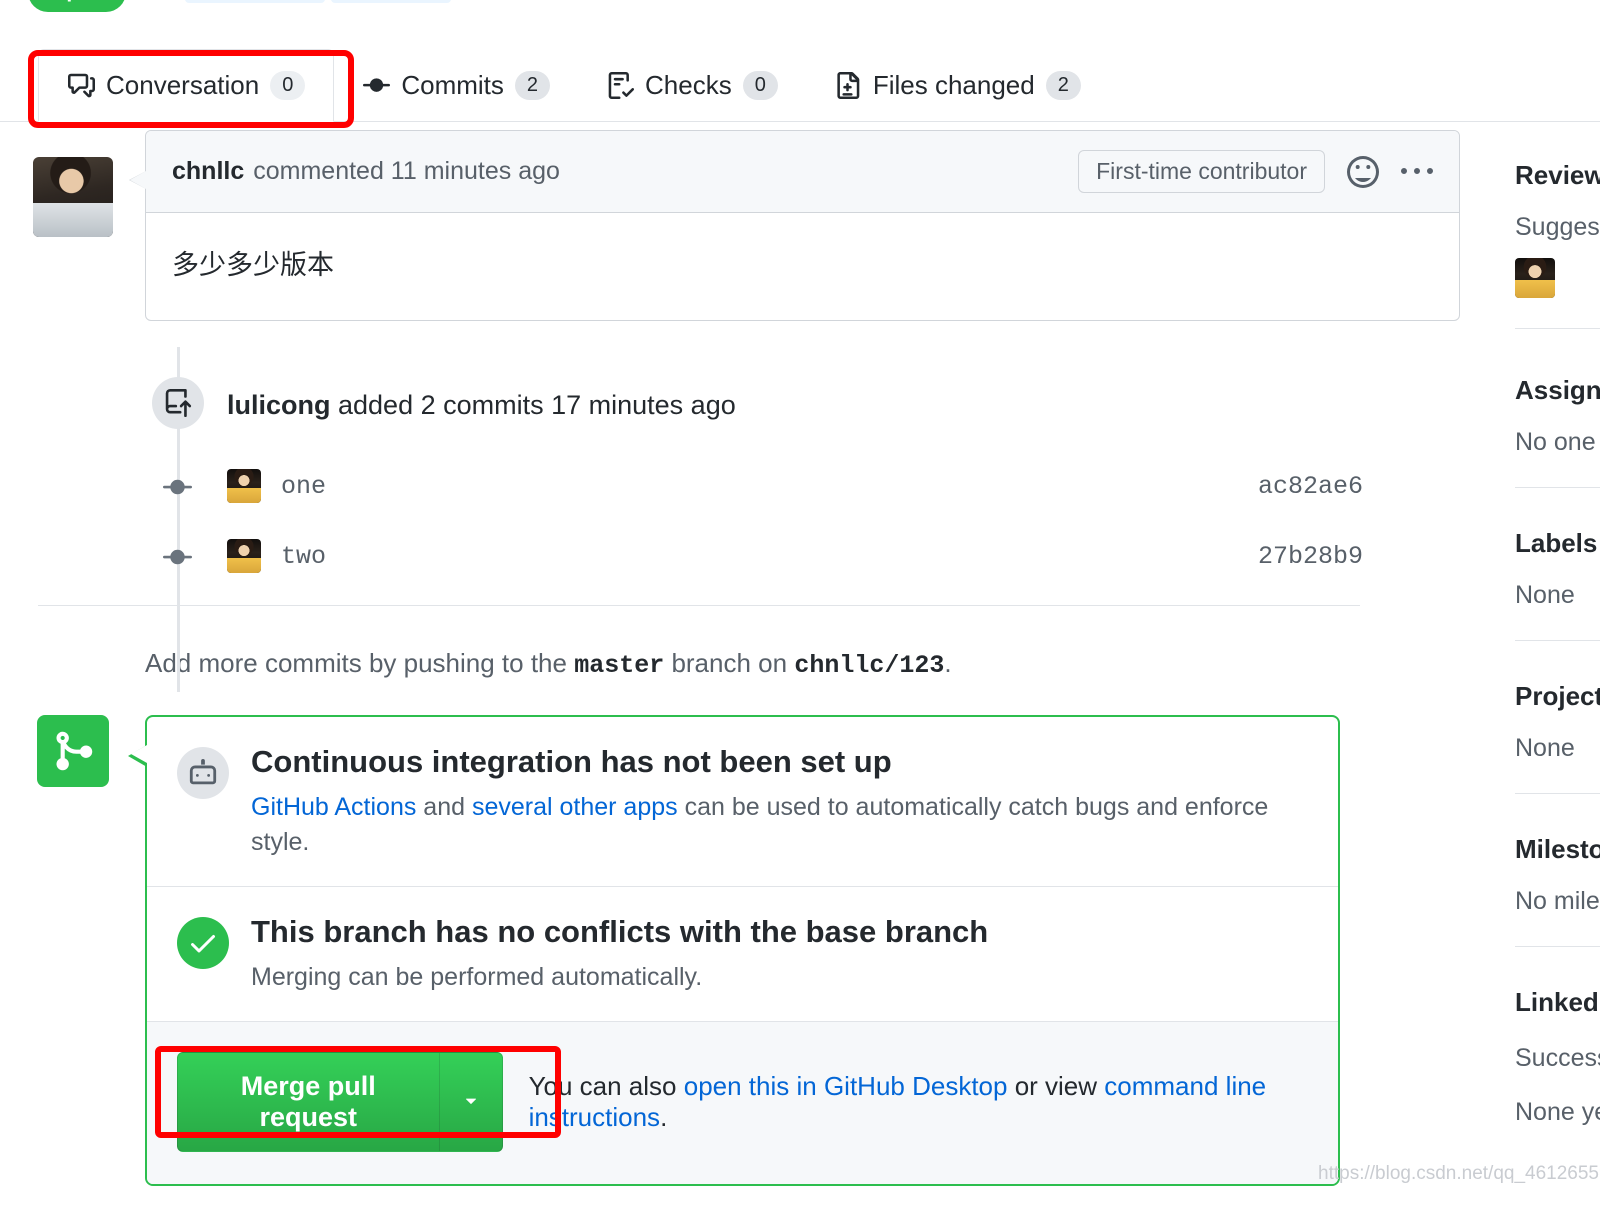 This screenshot has width=1600, height=1214. I want to click on branch-base-chip: chnllc/123, so click(390, 1).